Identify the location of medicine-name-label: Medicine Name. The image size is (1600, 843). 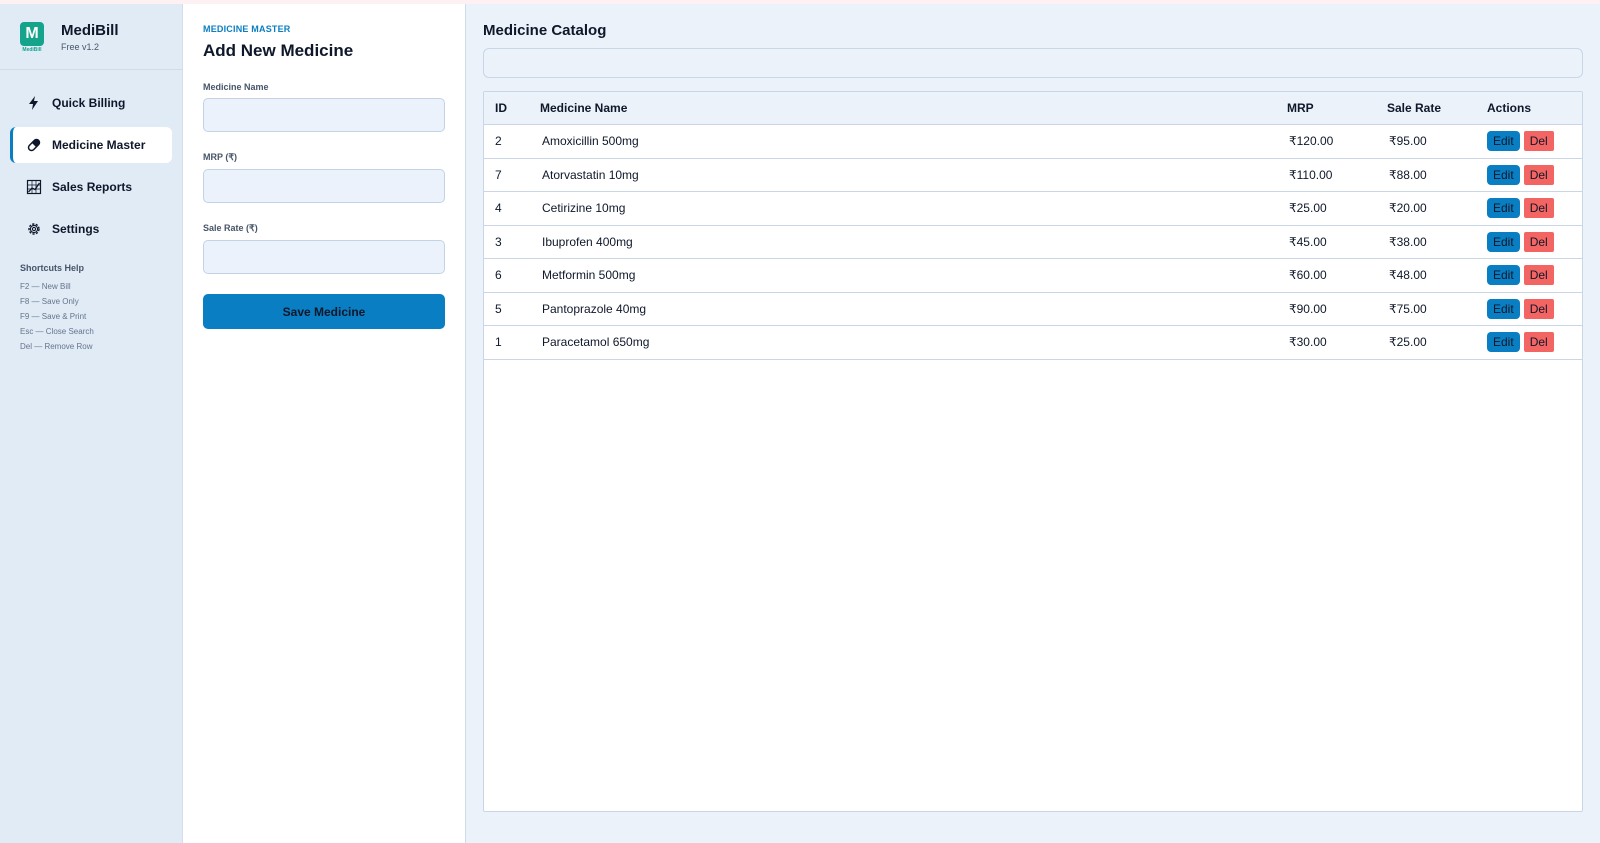
(236, 87).